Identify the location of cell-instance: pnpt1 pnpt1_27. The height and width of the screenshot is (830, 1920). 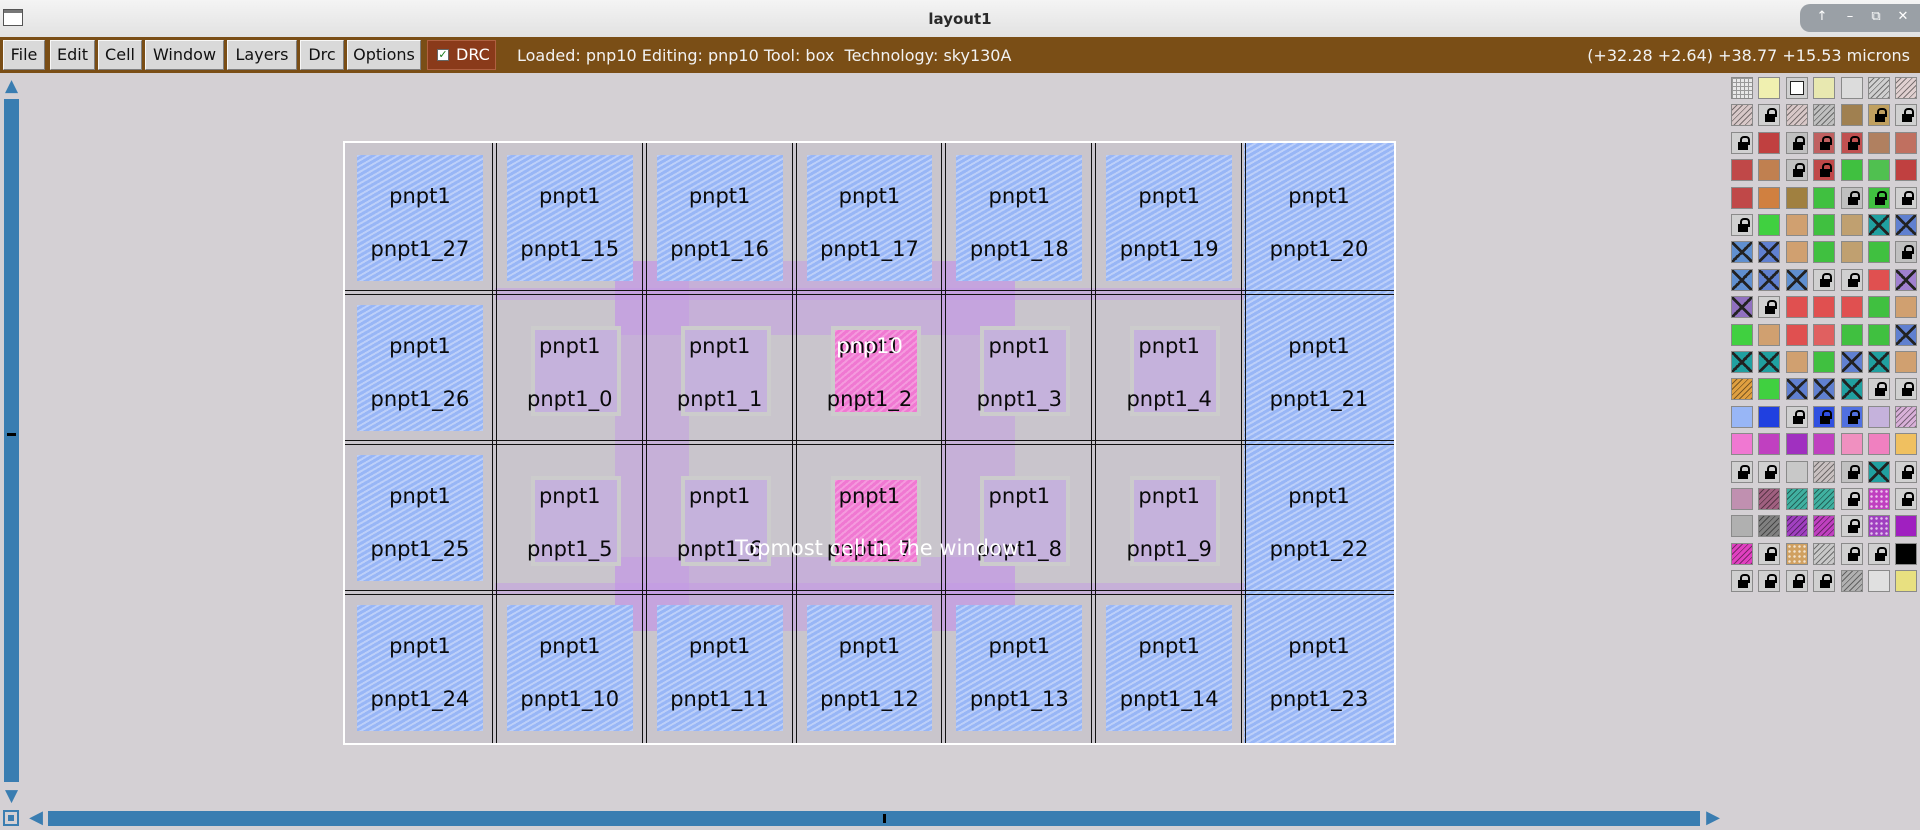
(420, 218).